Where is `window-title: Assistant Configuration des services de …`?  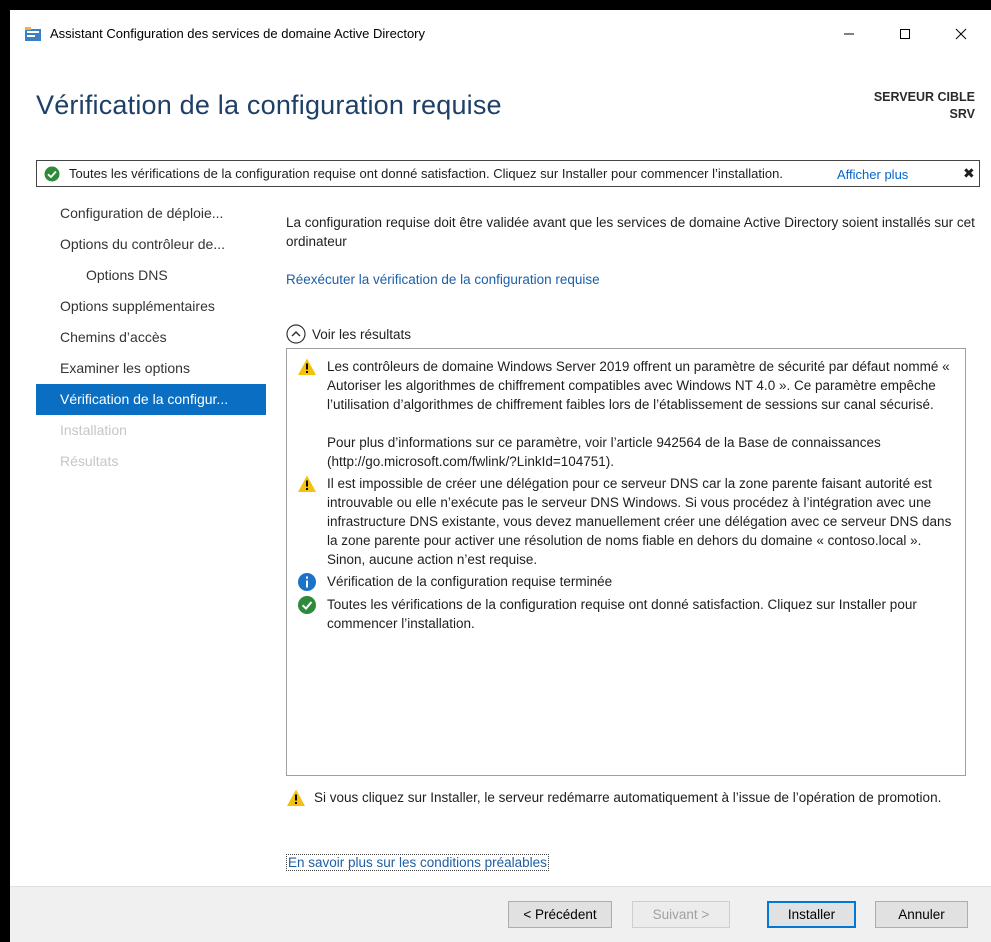
window-title: Assistant Configuration des services de … is located at coordinates (238, 33).